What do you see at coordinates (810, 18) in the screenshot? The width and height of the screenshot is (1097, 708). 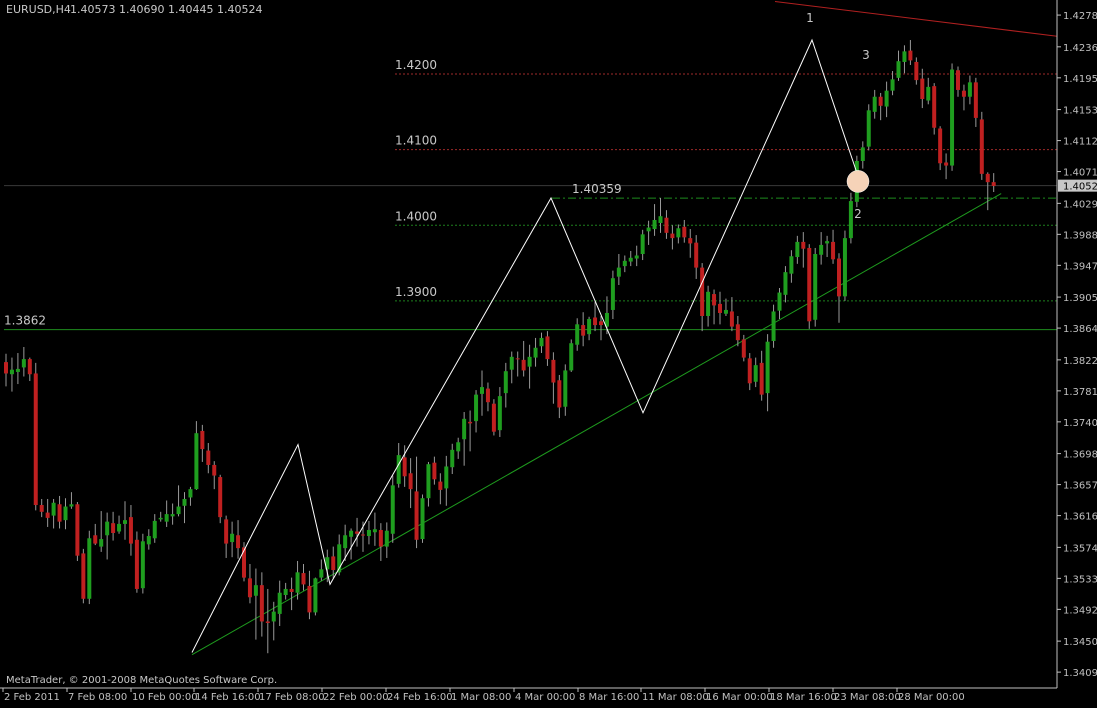 I see `wave-label-1: 1` at bounding box center [810, 18].